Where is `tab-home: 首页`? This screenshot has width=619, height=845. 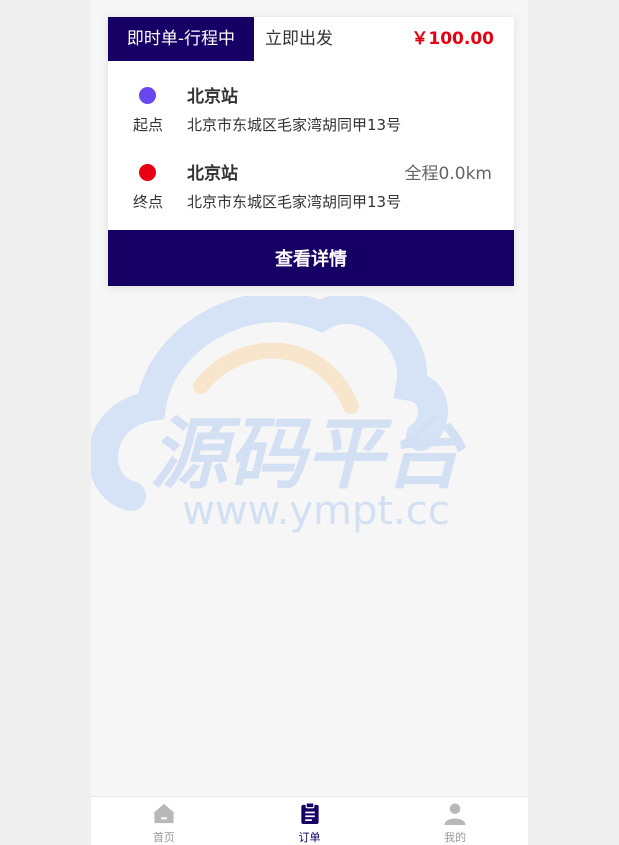 tab-home: 首页 is located at coordinates (164, 821).